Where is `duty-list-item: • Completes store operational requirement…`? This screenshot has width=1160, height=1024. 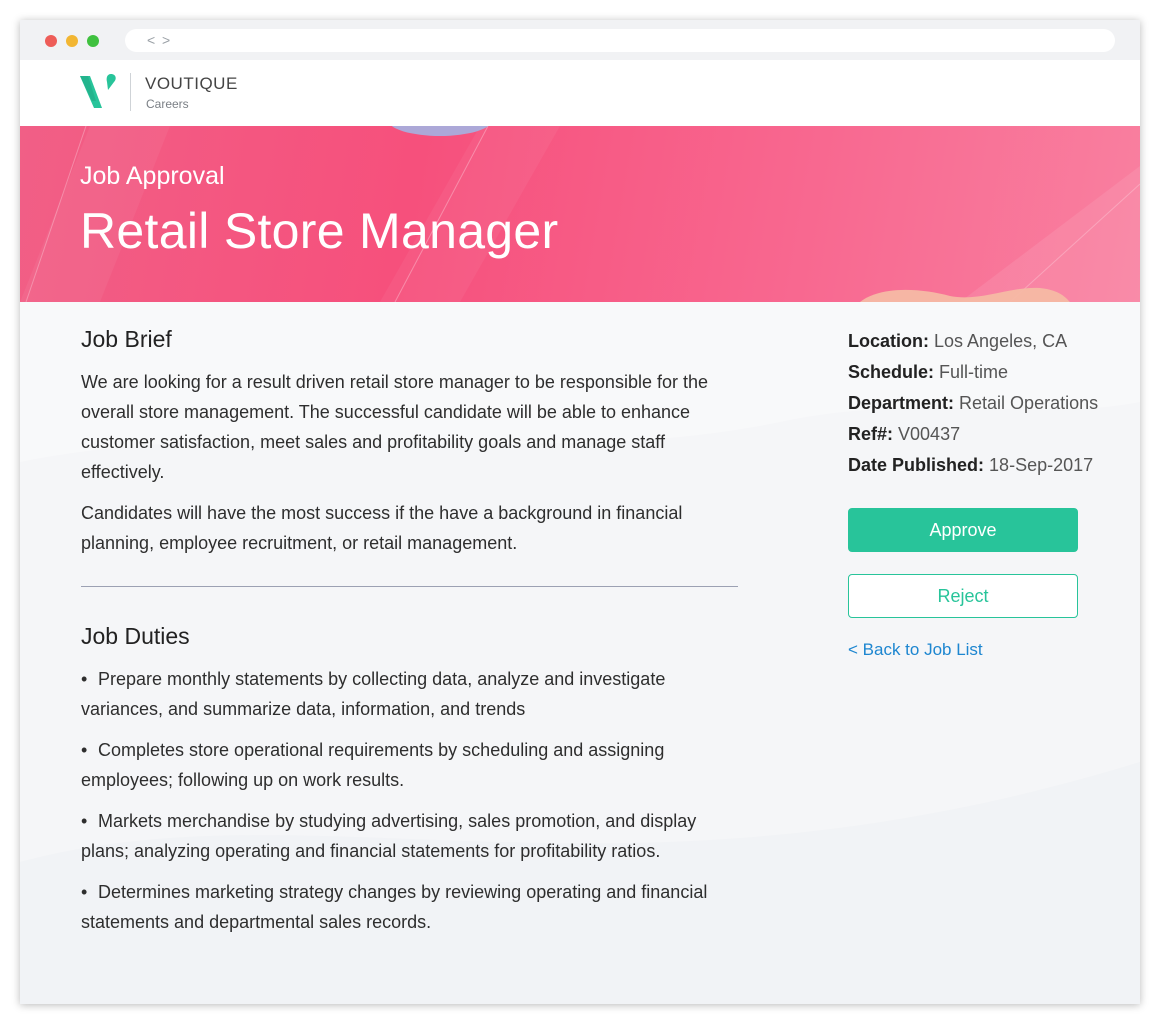
duty-list-item: • Completes store operational requirement… is located at coordinates (411, 765).